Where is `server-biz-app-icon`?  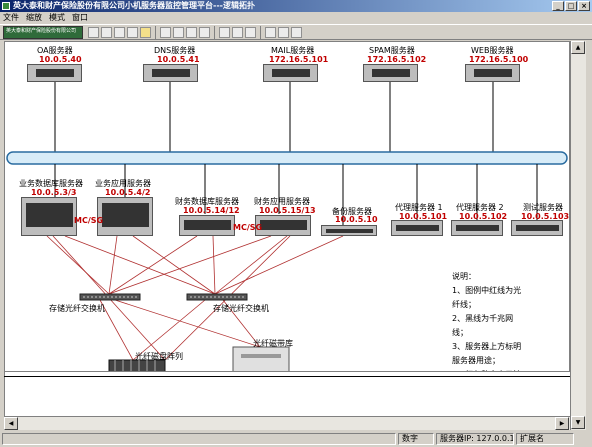
server-biz-app-icon is located at coordinates (125, 216).